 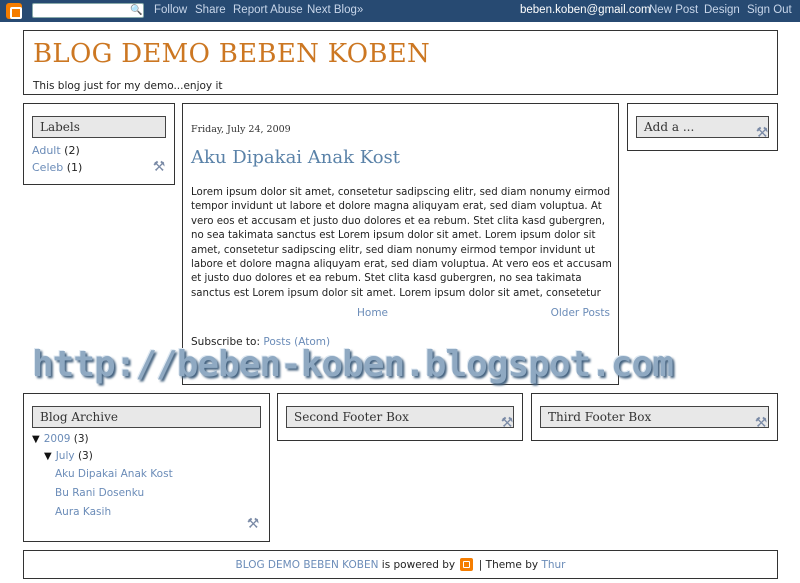 I want to click on search-icon: 🔍, so click(x=136, y=10).